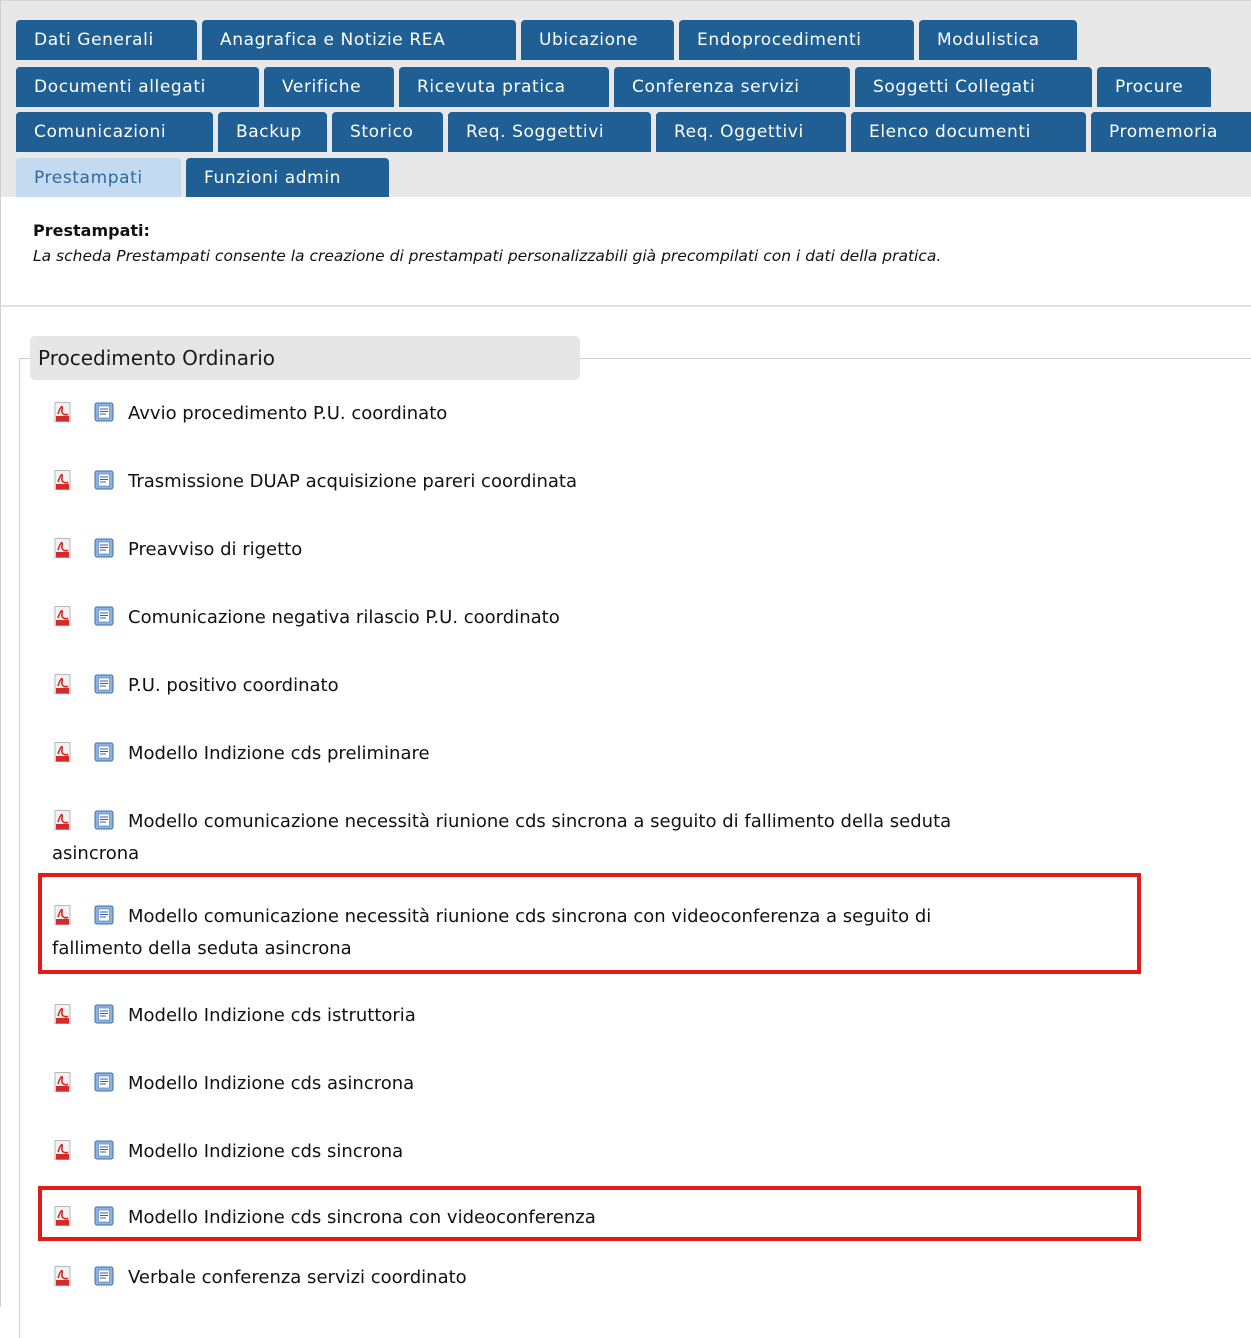 The height and width of the screenshot is (1338, 1251). What do you see at coordinates (602, 550) in the screenshot?
I see `prestampato-item: Preavviso di rigetto` at bounding box center [602, 550].